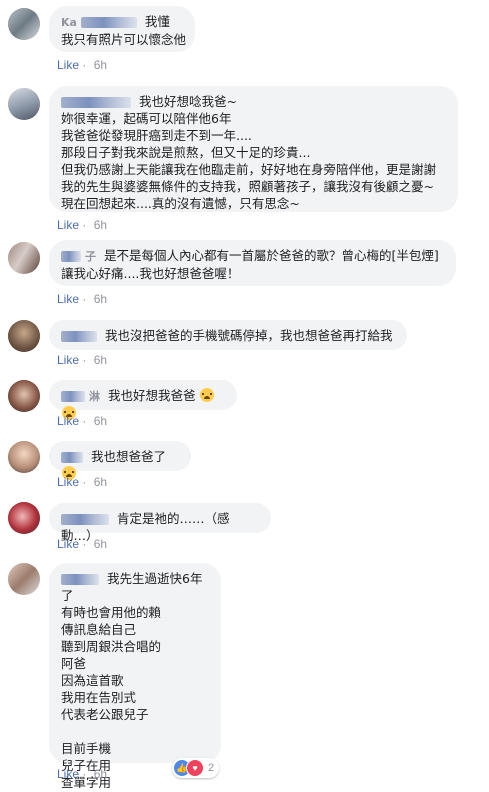 This screenshot has width=489, height=792. I want to click on comment-bubble: 我也想爸爸了, so click(120, 460).